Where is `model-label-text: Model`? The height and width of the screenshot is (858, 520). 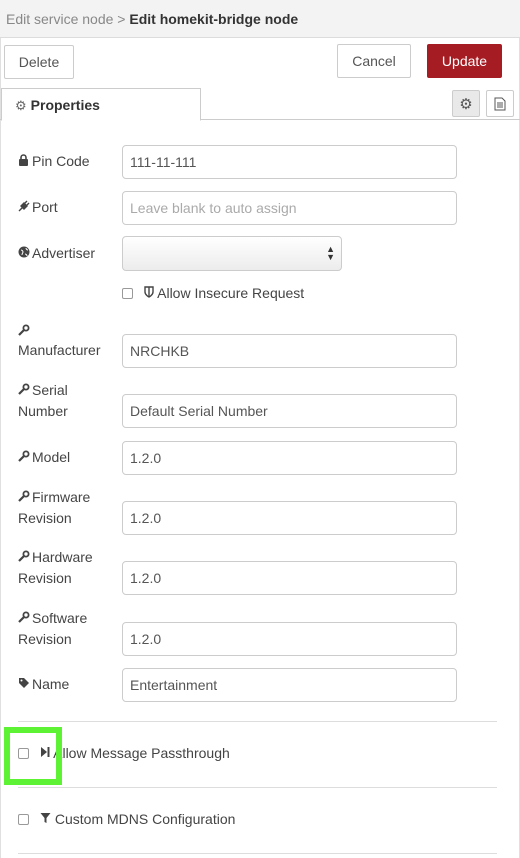
model-label-text: Model is located at coordinates (51, 457).